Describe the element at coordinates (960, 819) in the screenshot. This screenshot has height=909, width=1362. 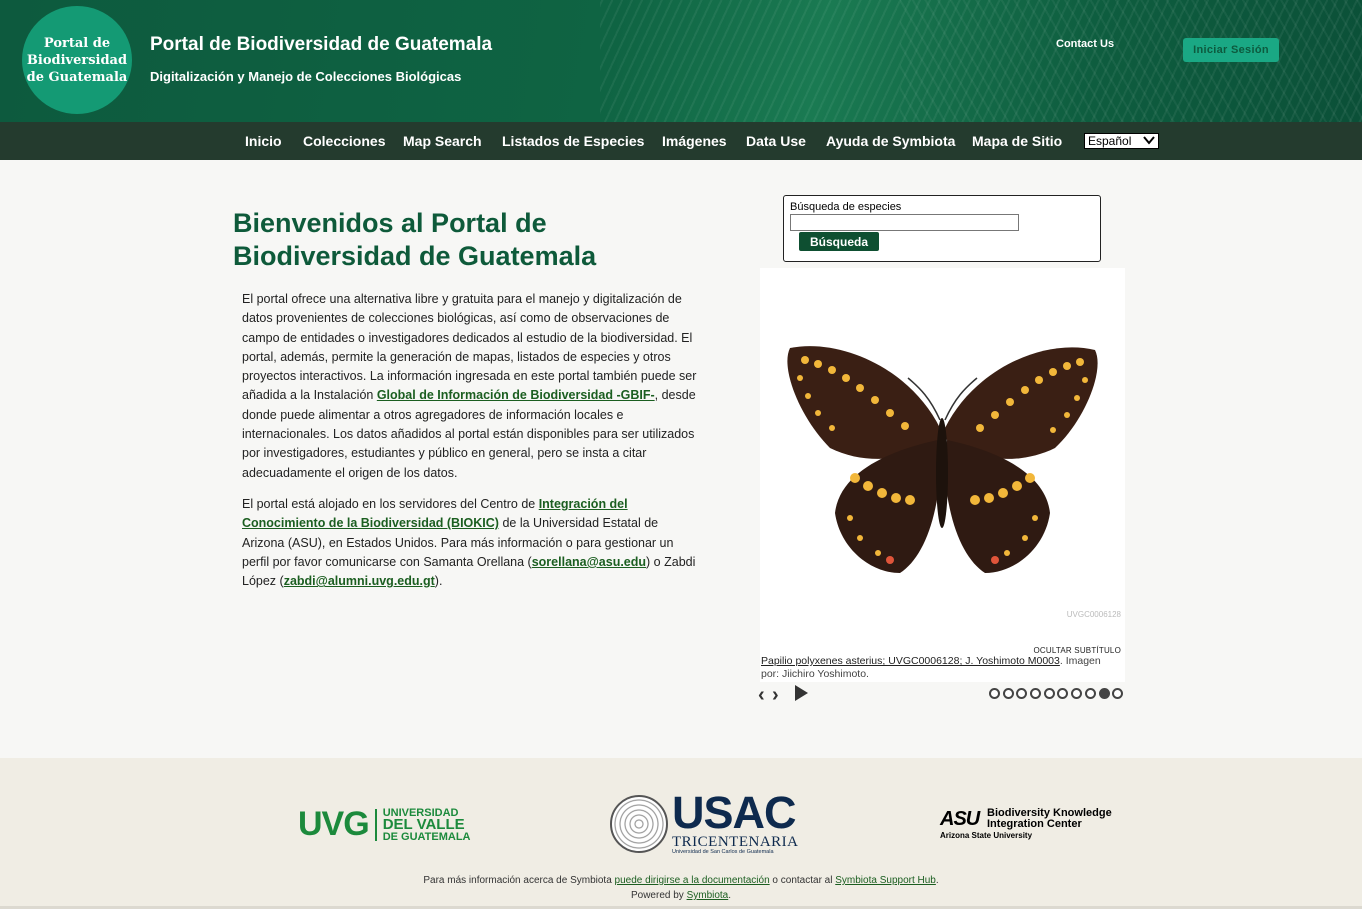
I see `asu-logo-mark: ASU` at that location.